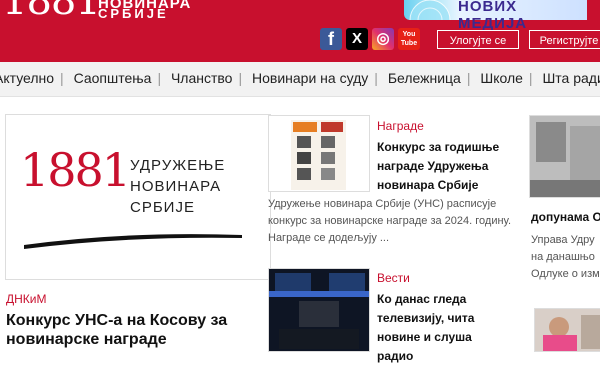  I want to click on right-article-excerpt-3: Одлуке о изм, so click(565, 274).